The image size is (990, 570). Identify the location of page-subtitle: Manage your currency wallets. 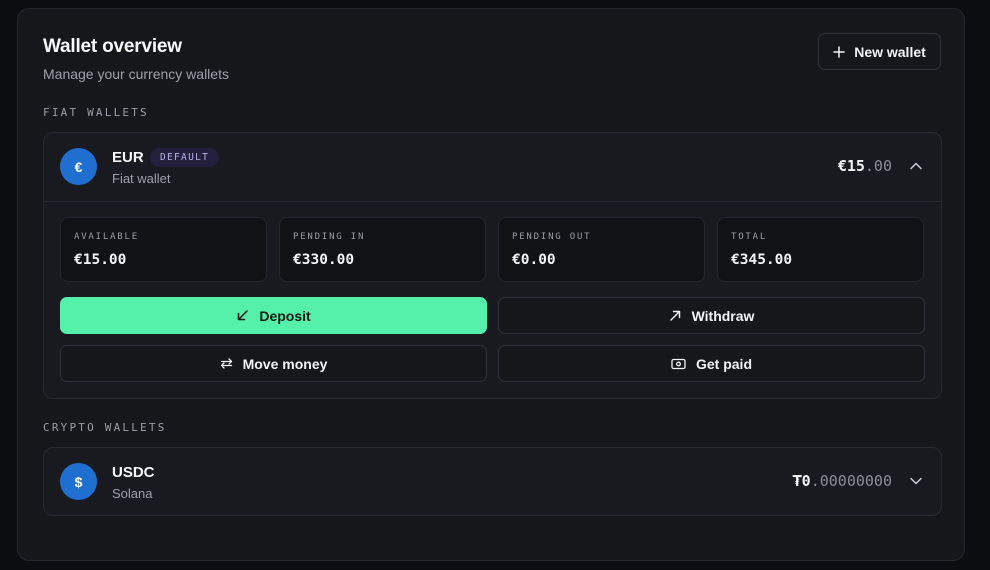
(136, 74).